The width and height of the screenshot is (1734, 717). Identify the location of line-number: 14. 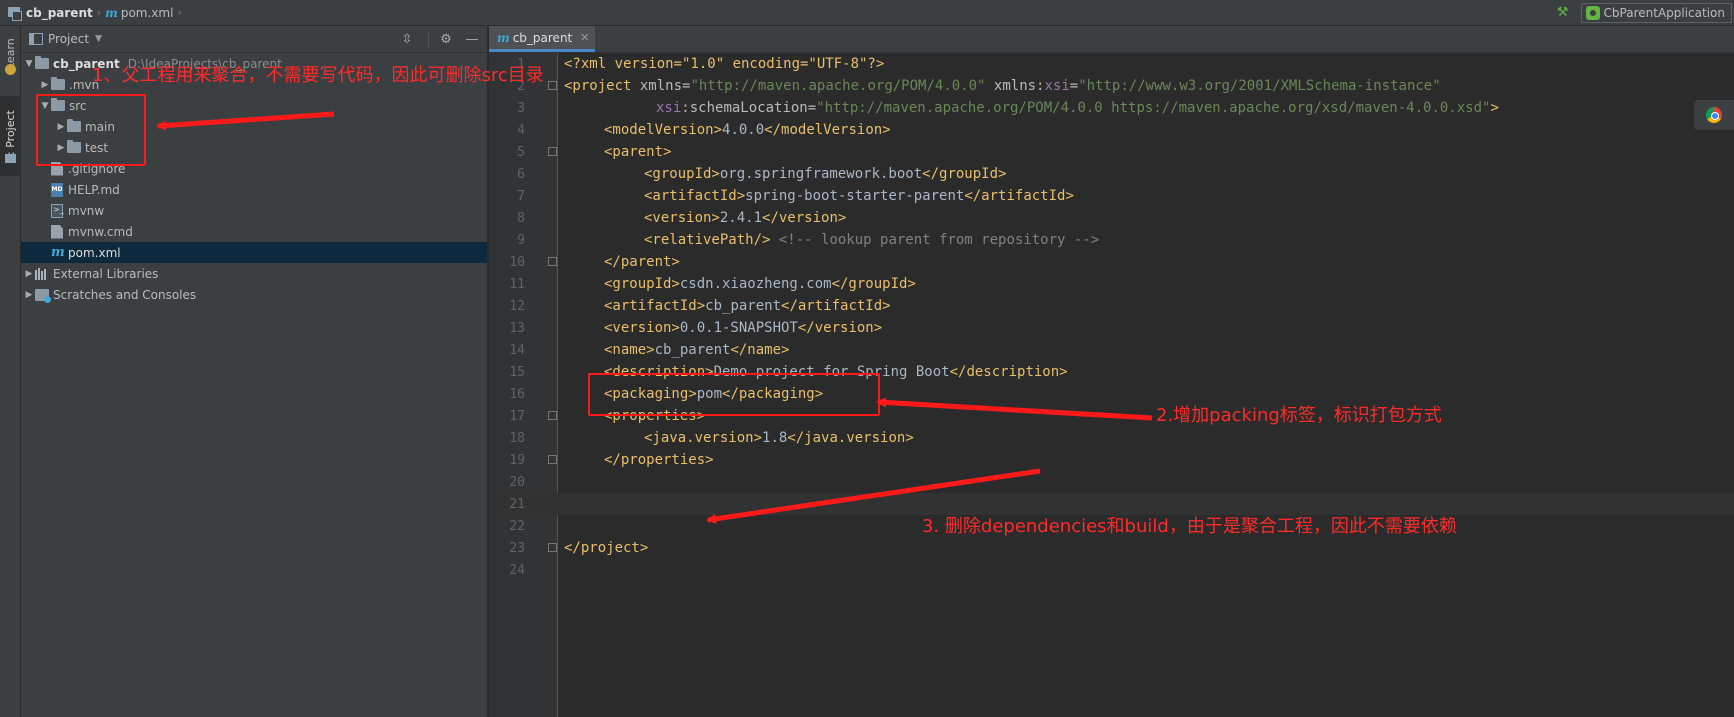
(517, 350).